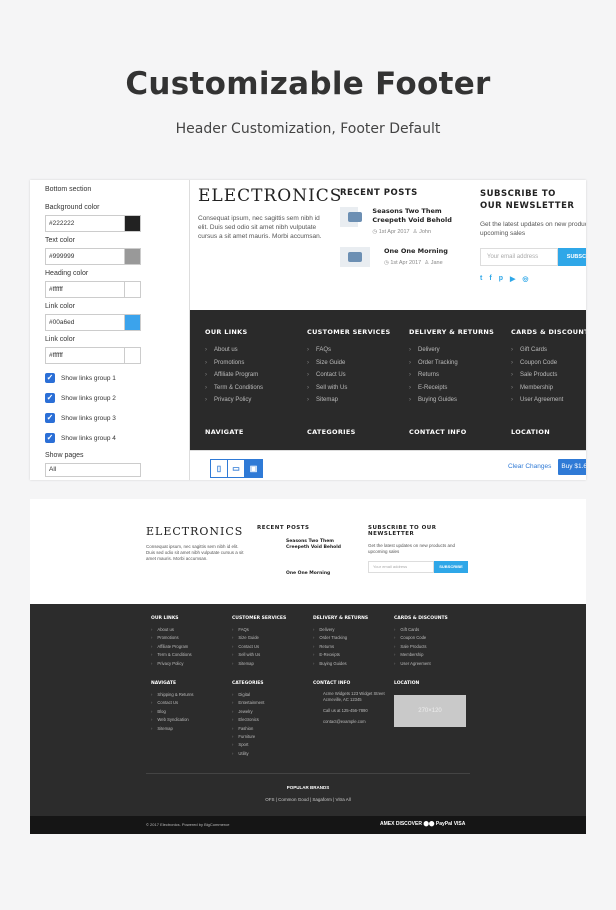  What do you see at coordinates (191, 712) in the screenshot?
I see `footer-link: Blog` at bounding box center [191, 712].